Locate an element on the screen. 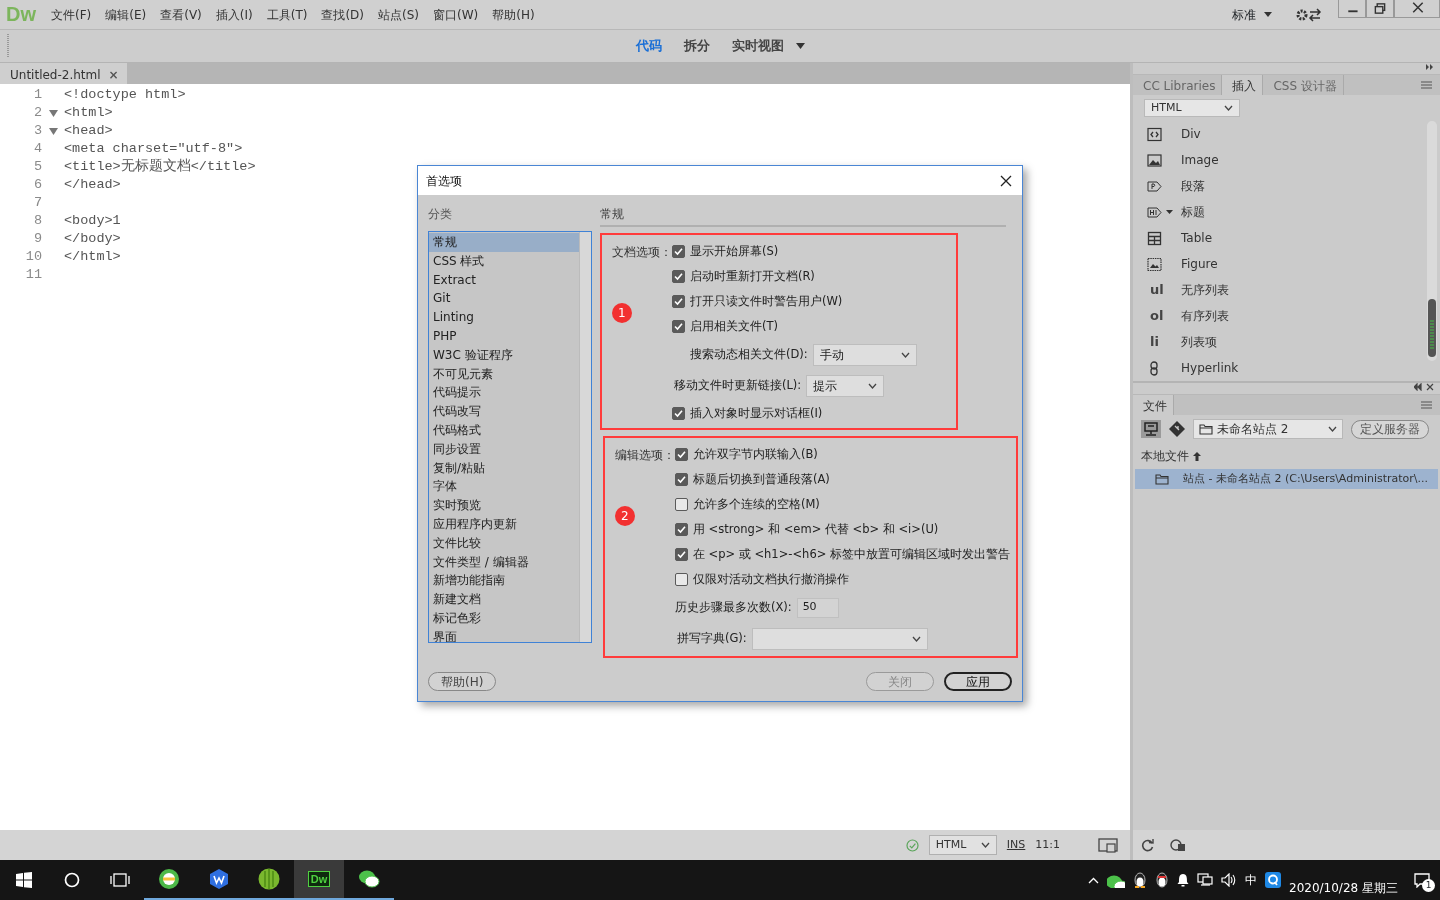 This screenshot has width=1440, height=900. network-icon is located at coordinates (1205, 880).